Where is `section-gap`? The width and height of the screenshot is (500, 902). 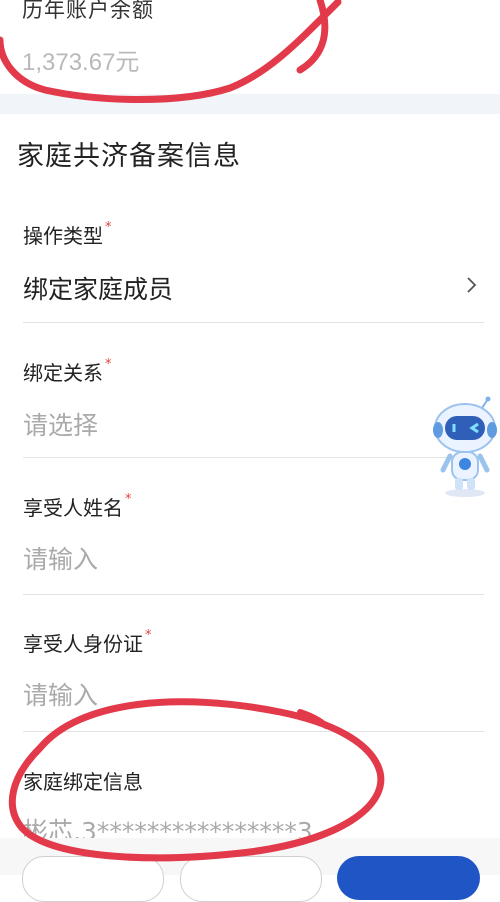
section-gap is located at coordinates (250, 104).